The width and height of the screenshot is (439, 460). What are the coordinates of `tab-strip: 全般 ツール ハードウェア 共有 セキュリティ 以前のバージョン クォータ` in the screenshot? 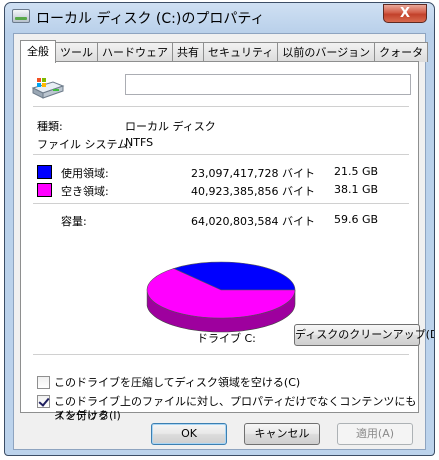 It's located at (224, 51).